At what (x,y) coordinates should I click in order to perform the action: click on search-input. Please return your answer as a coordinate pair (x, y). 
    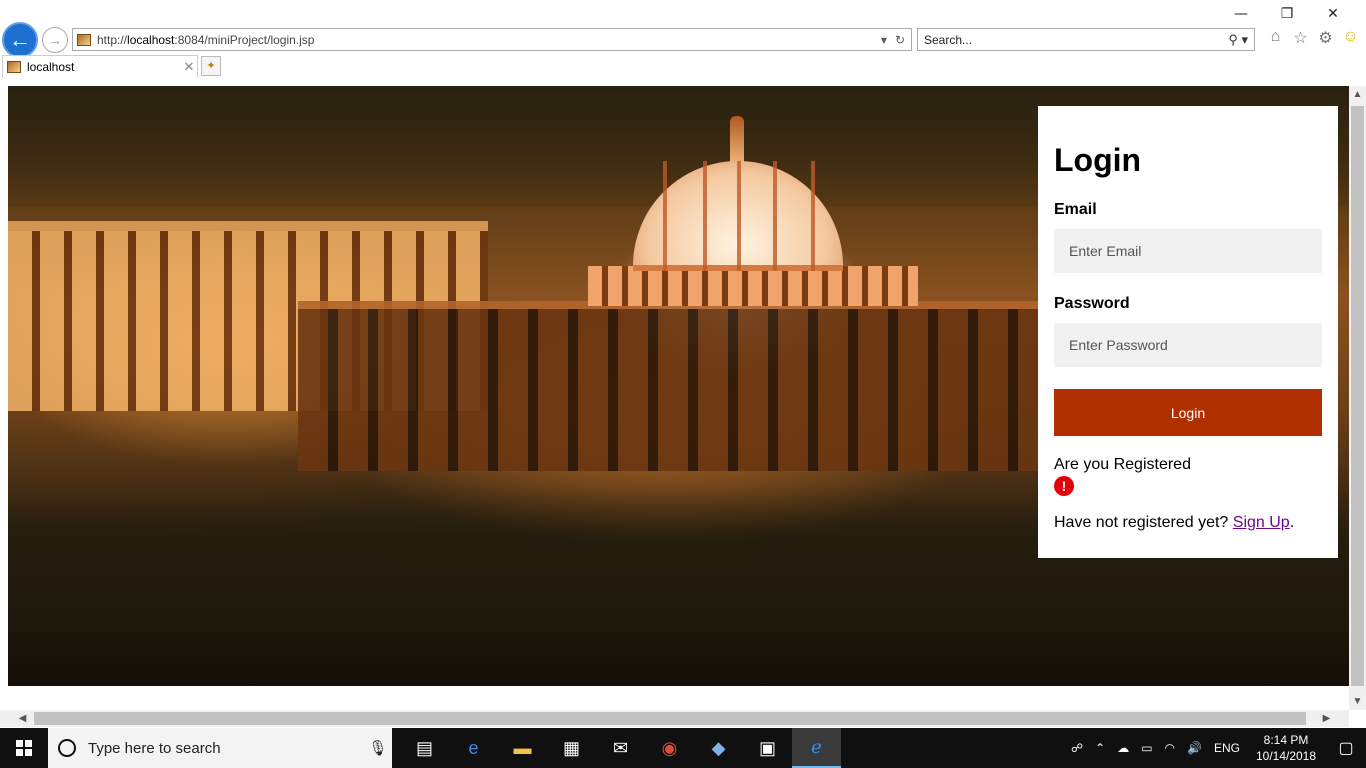
    Looking at the image, I should click on (1076, 39).